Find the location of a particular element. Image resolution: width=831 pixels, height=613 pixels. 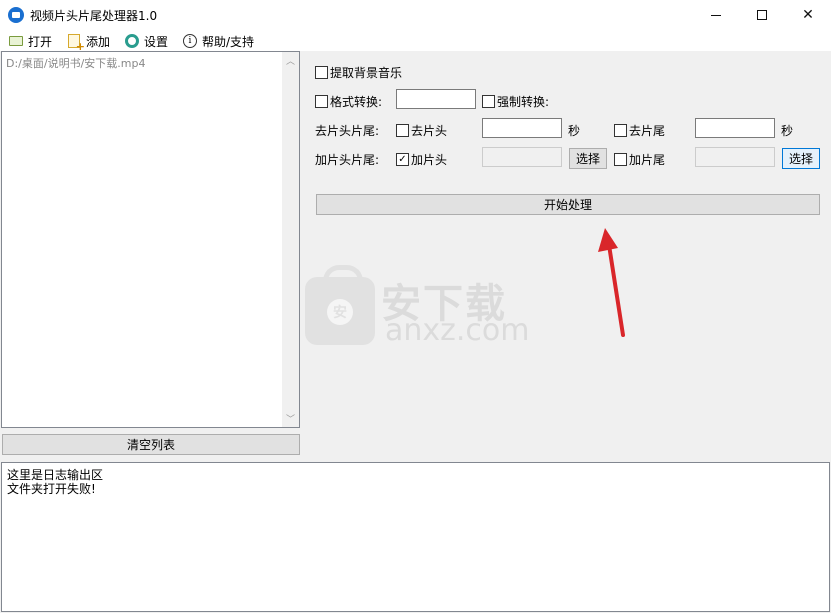

scroll-down-icon: ﹀ is located at coordinates (290, 418).